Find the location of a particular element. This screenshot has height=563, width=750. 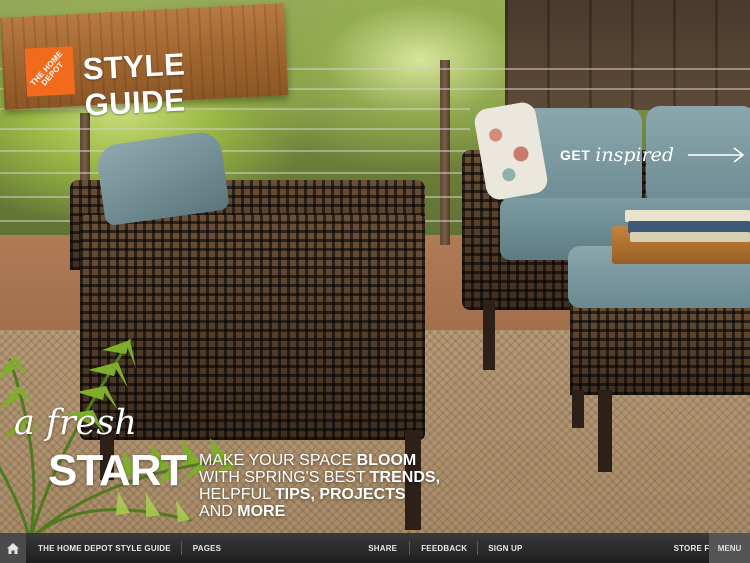

nav-sign-up: SIGN UP is located at coordinates (505, 548).